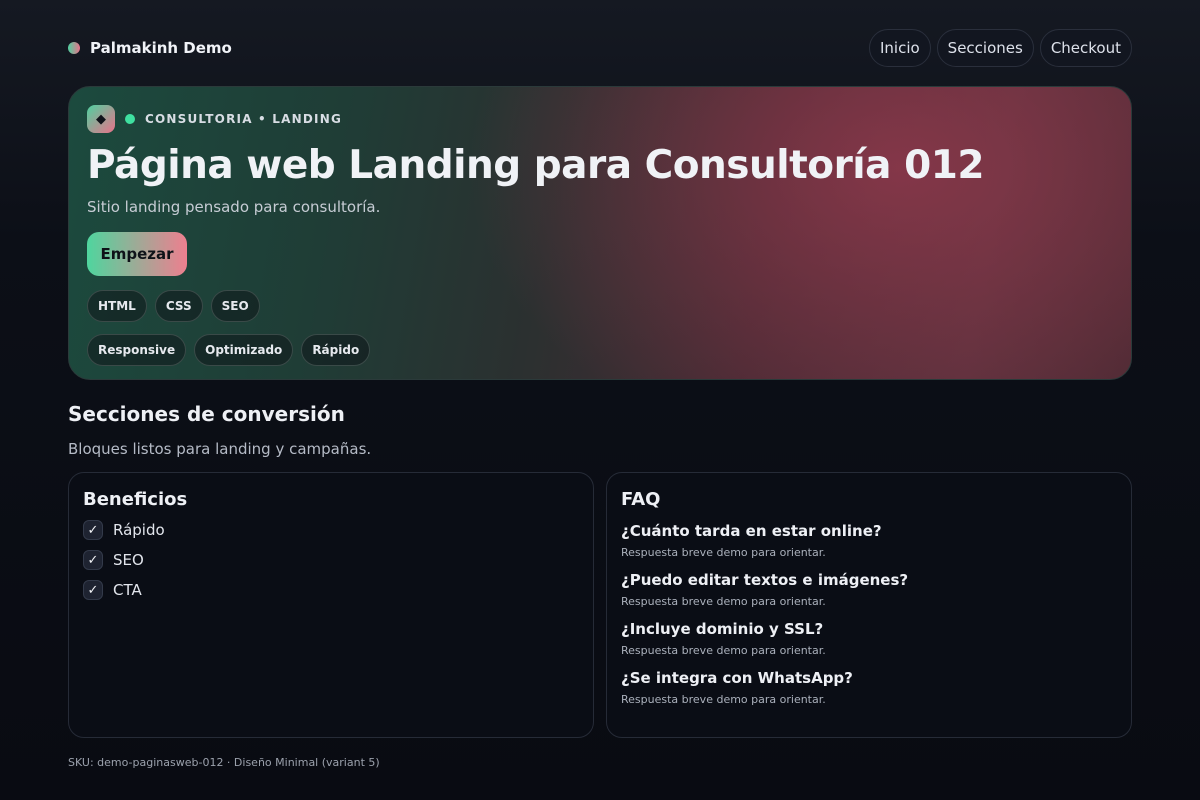 Image resolution: width=1200 pixels, height=800 pixels. I want to click on diamond-icon: ◆, so click(101, 119).